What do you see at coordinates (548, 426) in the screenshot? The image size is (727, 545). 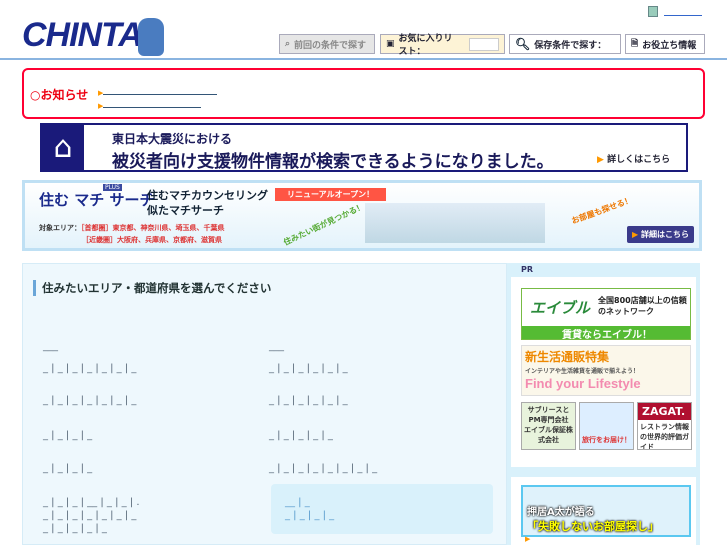 I see `able-guarantee-ad: サブリースとPM専門会社 エイブル保証株式会社` at bounding box center [548, 426].